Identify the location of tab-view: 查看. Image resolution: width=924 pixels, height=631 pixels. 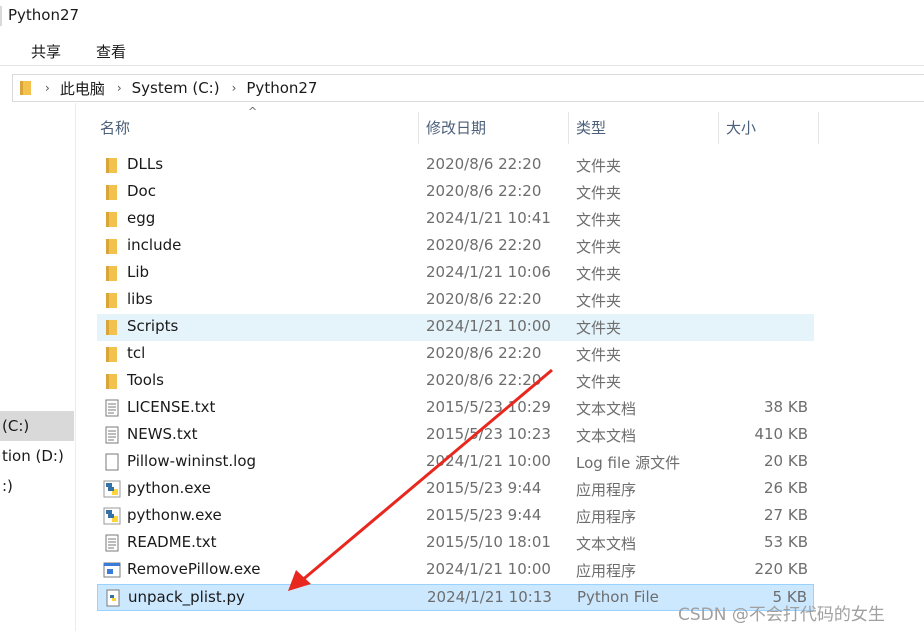
(111, 51).